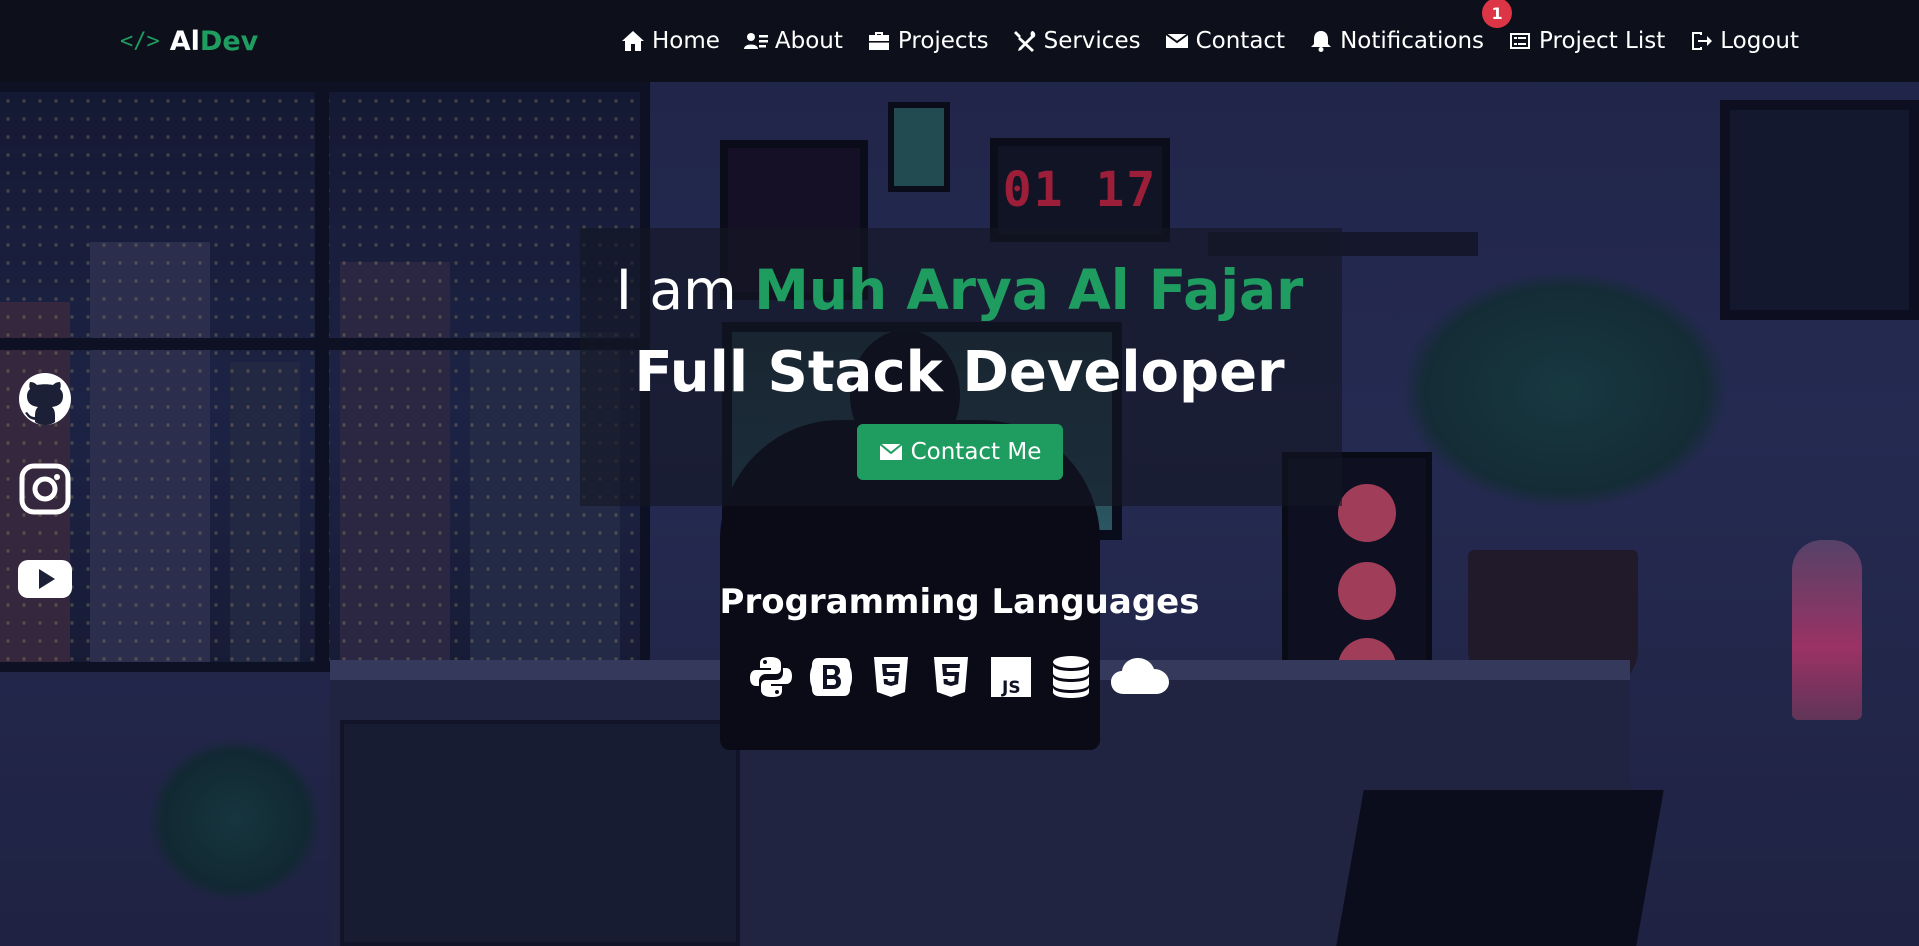 Image resolution: width=1919 pixels, height=946 pixels. I want to click on nav-logout: Logout, so click(1744, 41).